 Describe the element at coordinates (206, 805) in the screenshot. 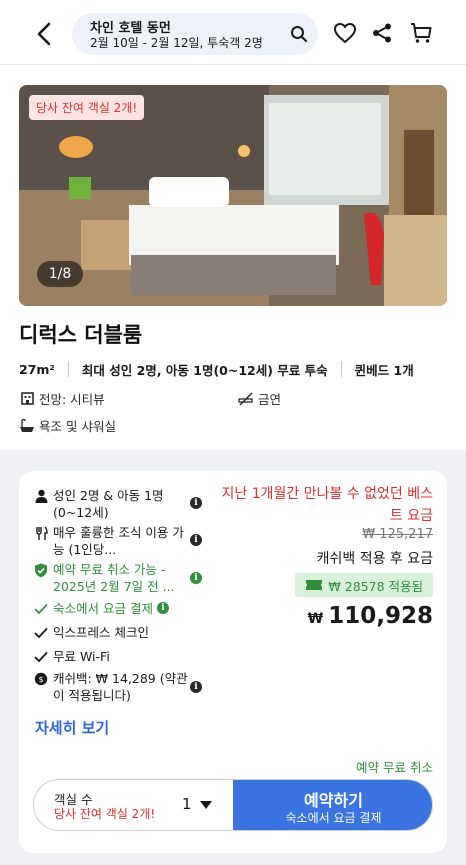

I see `caret-down-icon` at that location.